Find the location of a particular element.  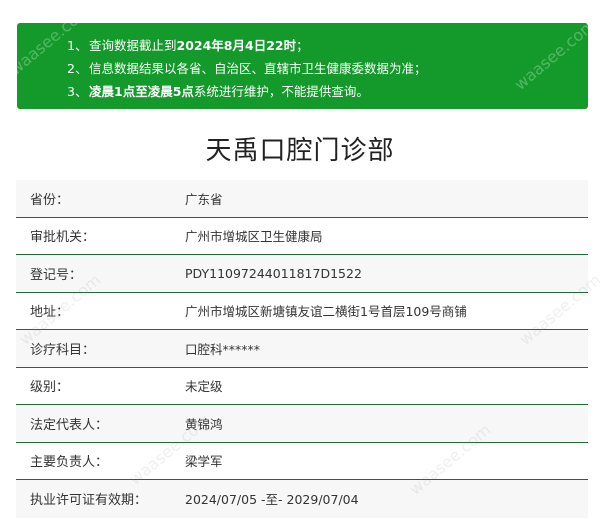

row-label: 省份： is located at coordinates (50, 200).